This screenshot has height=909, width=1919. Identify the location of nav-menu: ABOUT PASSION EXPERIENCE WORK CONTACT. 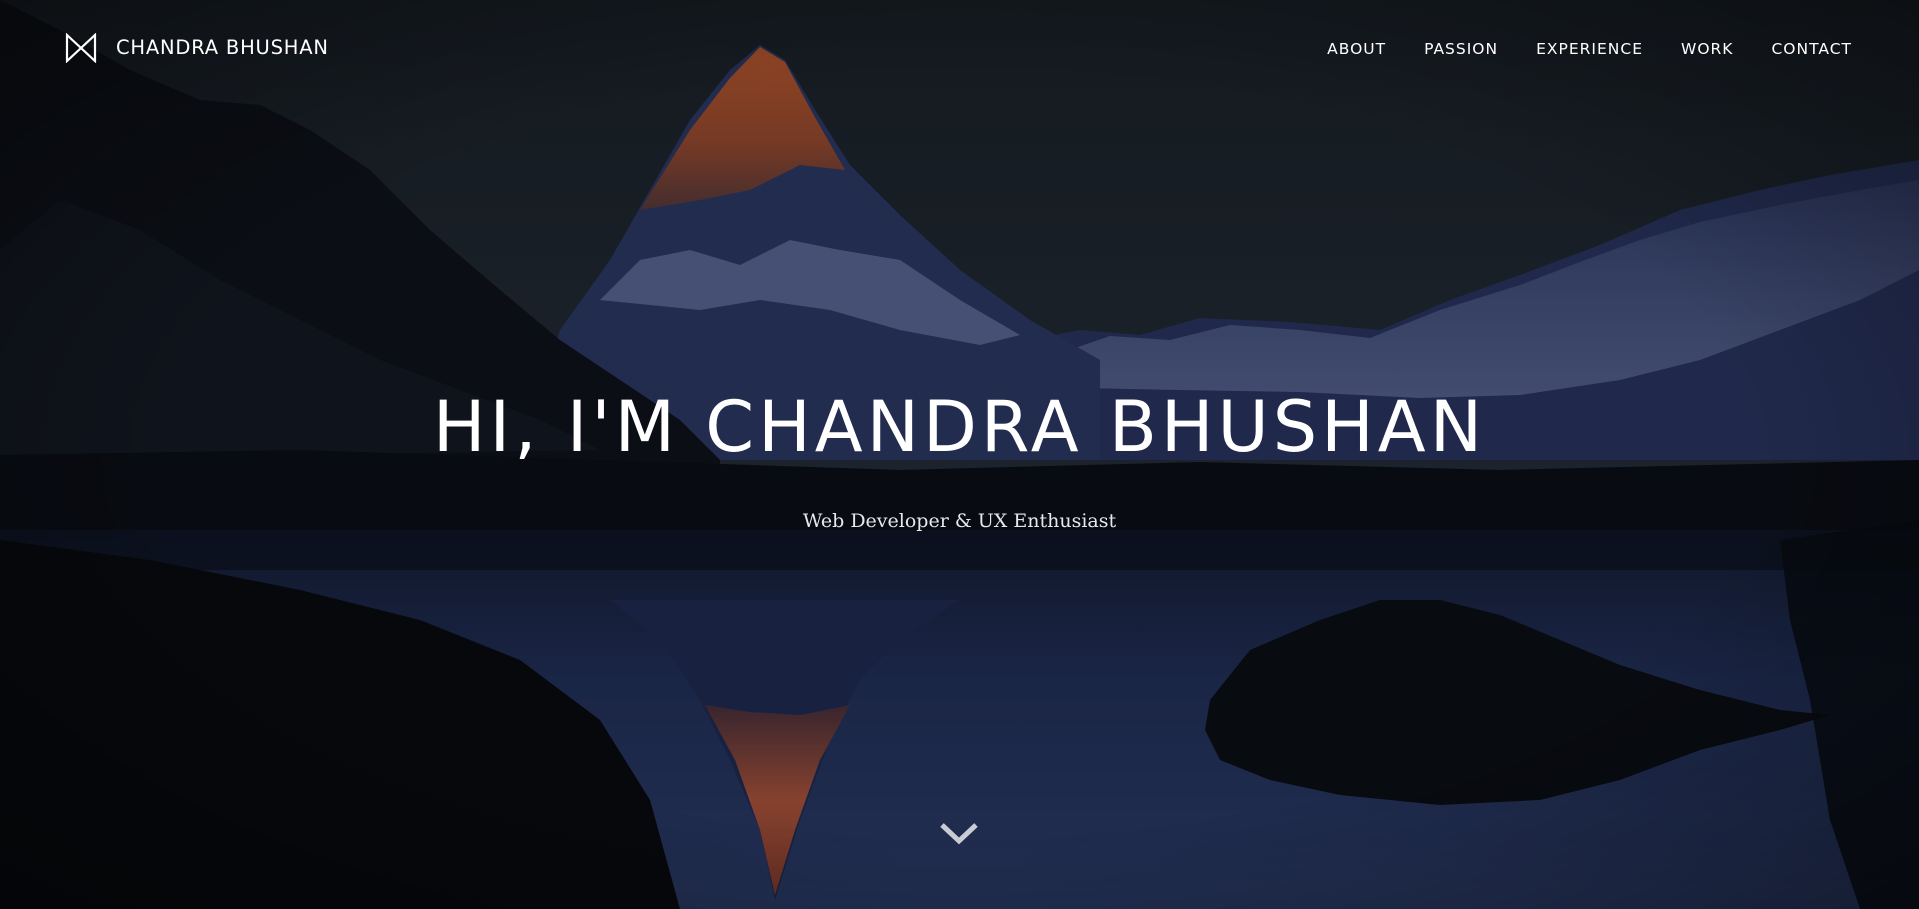
(1589, 49).